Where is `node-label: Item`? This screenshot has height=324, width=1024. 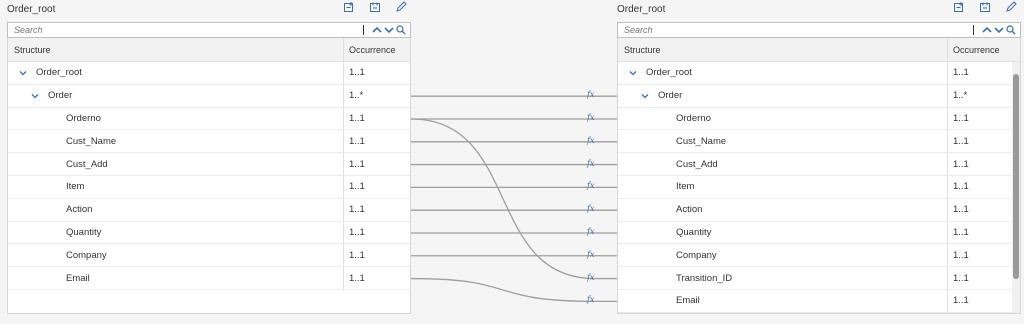 node-label: Item is located at coordinates (75, 187).